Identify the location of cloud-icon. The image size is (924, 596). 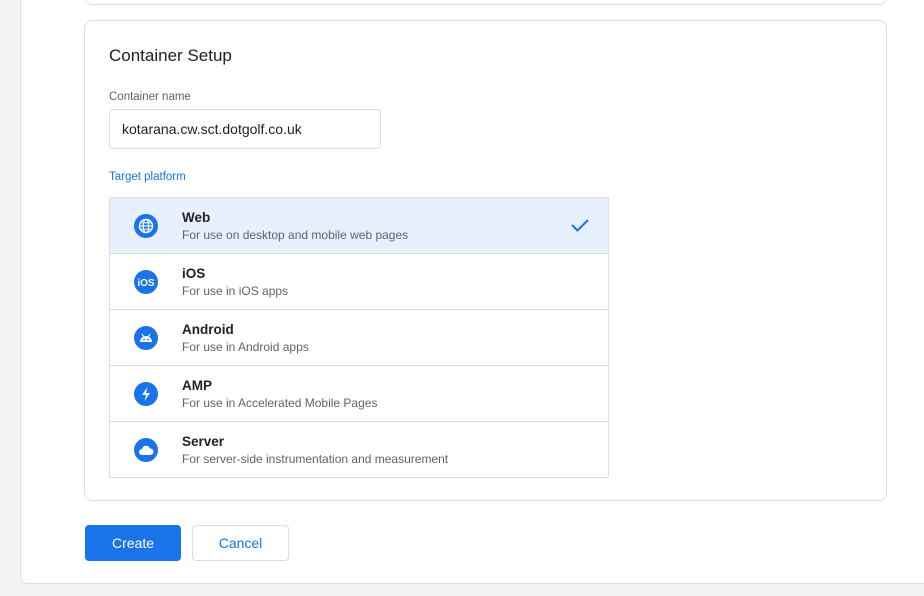
(146, 450).